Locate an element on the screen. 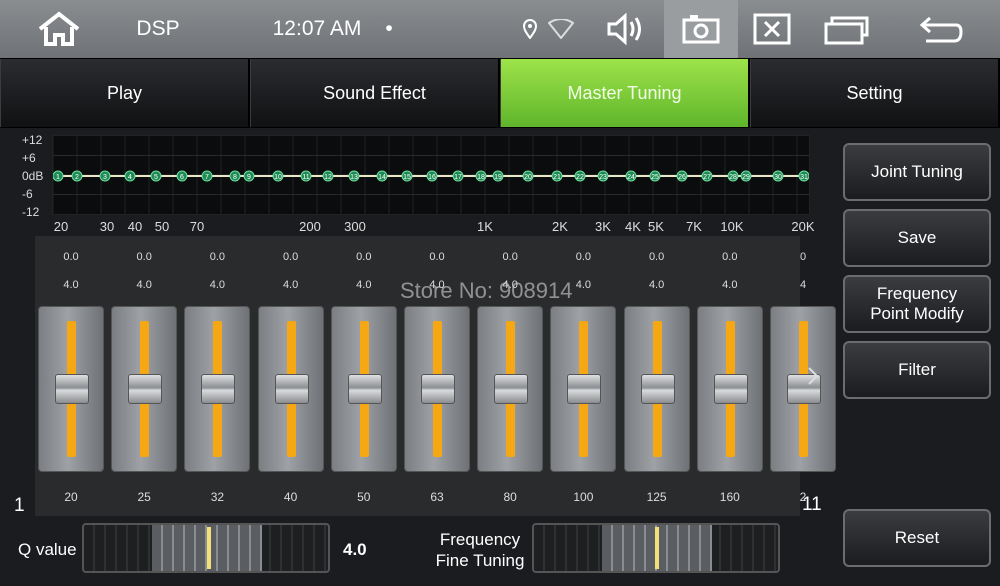  band-frequency: 100 is located at coordinates (583, 497).